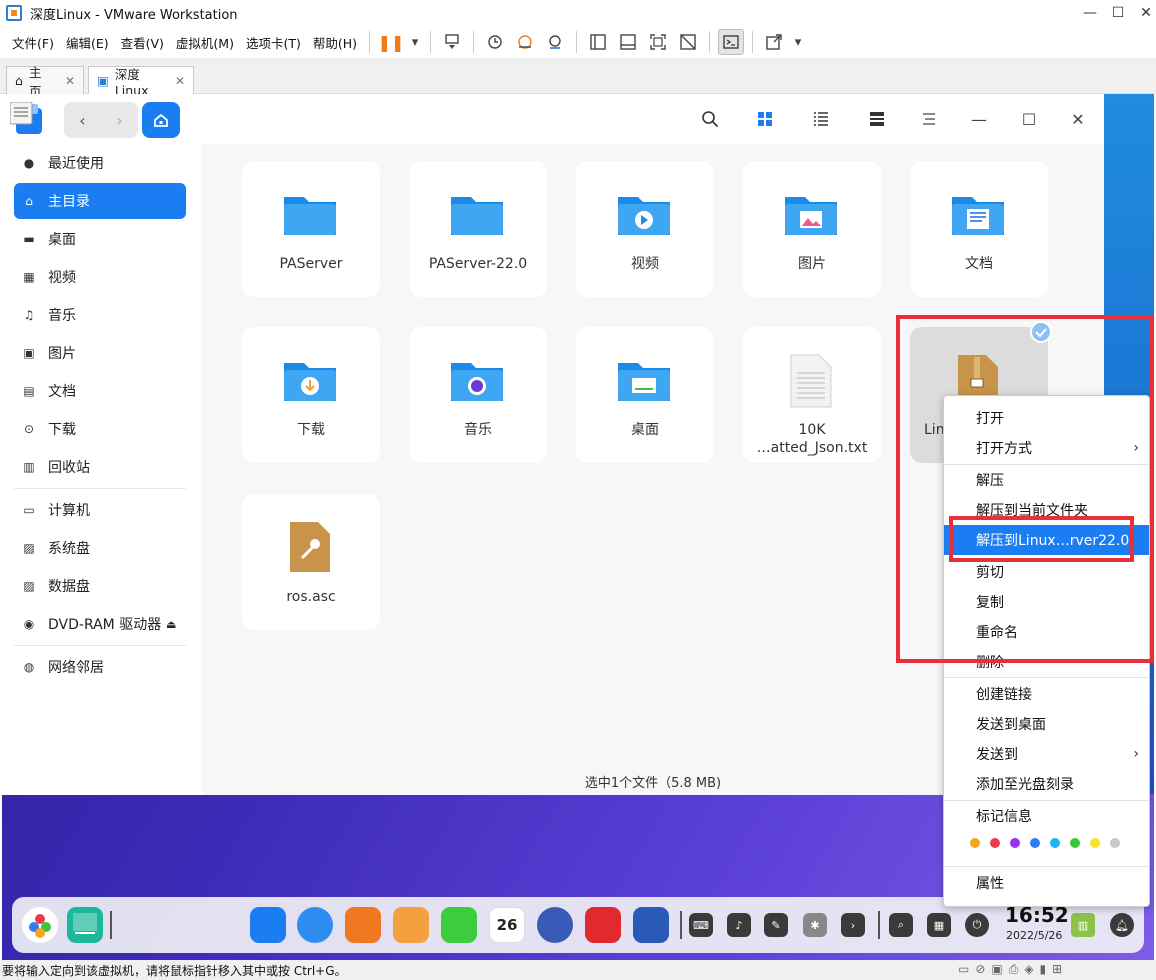 The height and width of the screenshot is (980, 1156). Describe the element at coordinates (901, 925) in the screenshot. I see `search-icon: ⌕` at that location.